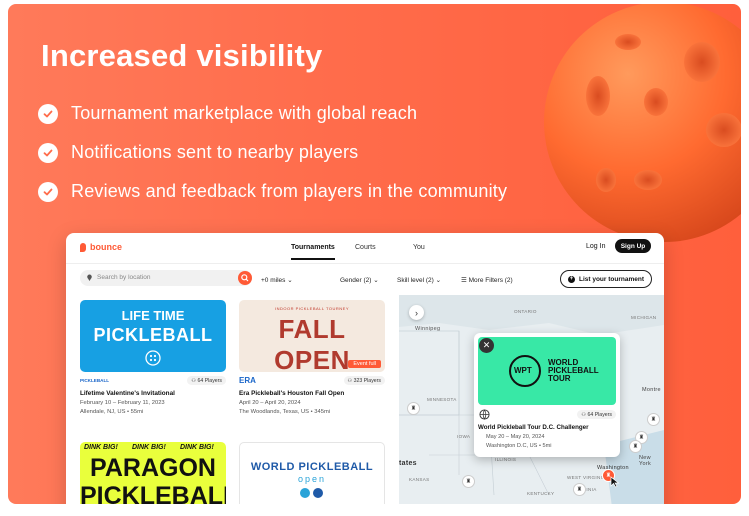 The height and width of the screenshot is (516, 749). I want to click on brand-logo: bounce, so click(101, 247).